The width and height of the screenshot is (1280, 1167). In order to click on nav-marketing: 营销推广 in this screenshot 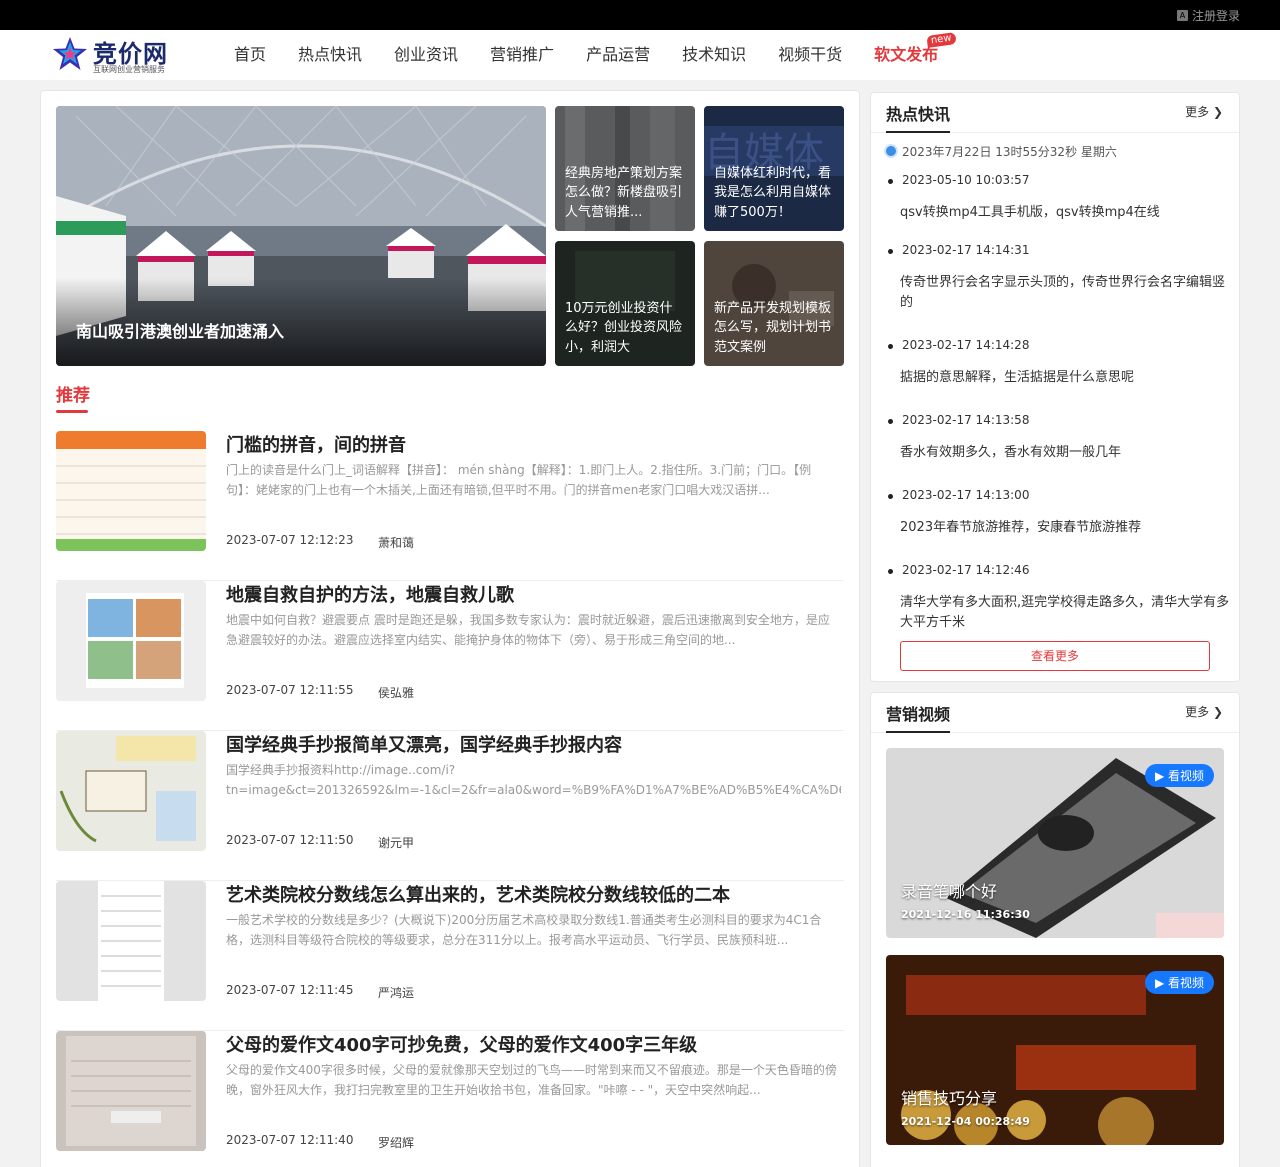, I will do `click(522, 55)`.